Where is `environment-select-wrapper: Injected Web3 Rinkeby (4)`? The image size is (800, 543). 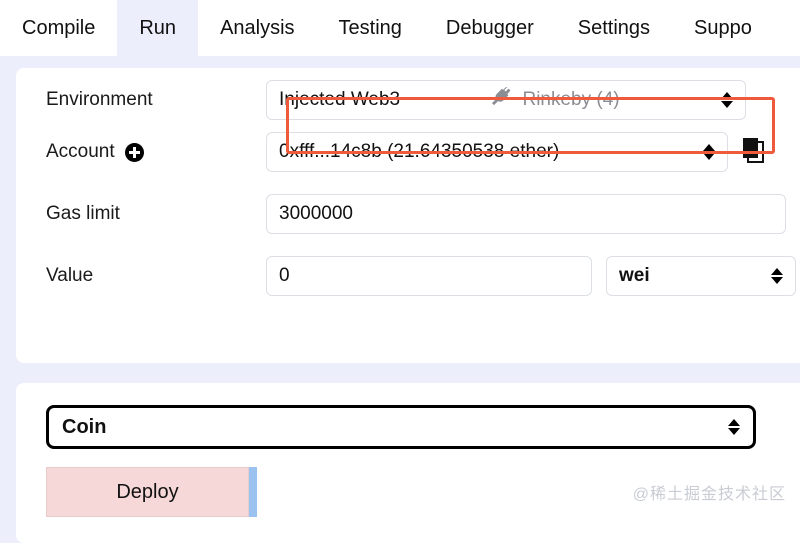
environment-select-wrapper: Injected Web3 Rinkeby (4) is located at coordinates (506, 100).